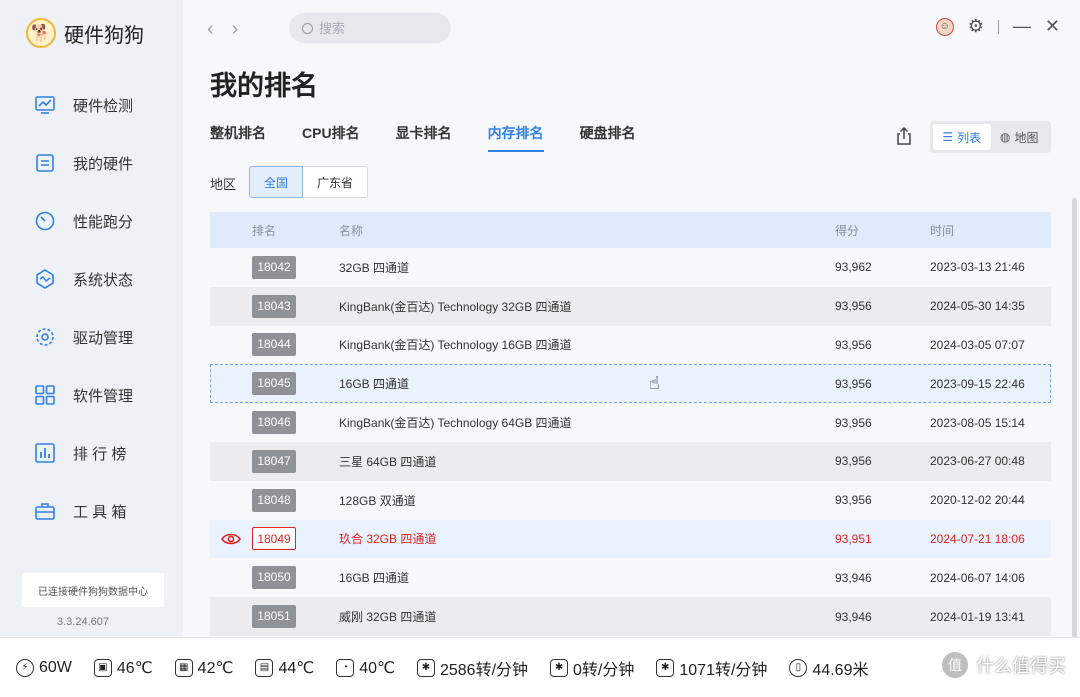 Image resolution: width=1080 pixels, height=697 pixels. What do you see at coordinates (223, 184) in the screenshot?
I see `region-label: 地区` at bounding box center [223, 184].